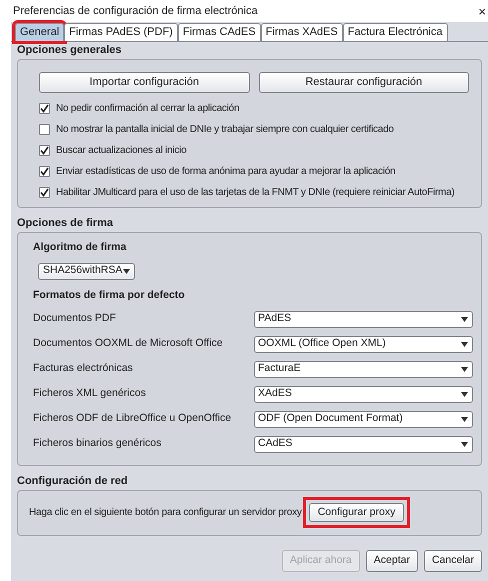 The height and width of the screenshot is (581, 488). Describe the element at coordinates (225, 130) in the screenshot. I see `checkbox-label: No mostrar la pantalla inicial de DNIe y trabajar siempre con cualquier certificado` at that location.